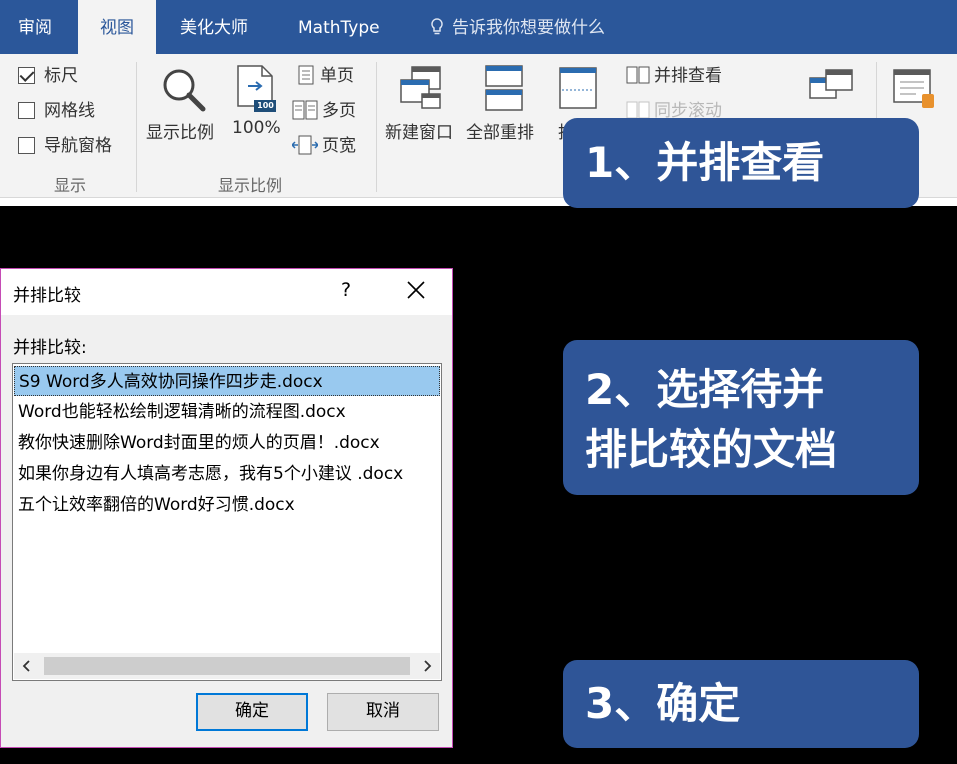 Image resolution: width=957 pixels, height=764 pixels. What do you see at coordinates (339, 111) in the screenshot?
I see `multi-page-label: 多页` at bounding box center [339, 111].